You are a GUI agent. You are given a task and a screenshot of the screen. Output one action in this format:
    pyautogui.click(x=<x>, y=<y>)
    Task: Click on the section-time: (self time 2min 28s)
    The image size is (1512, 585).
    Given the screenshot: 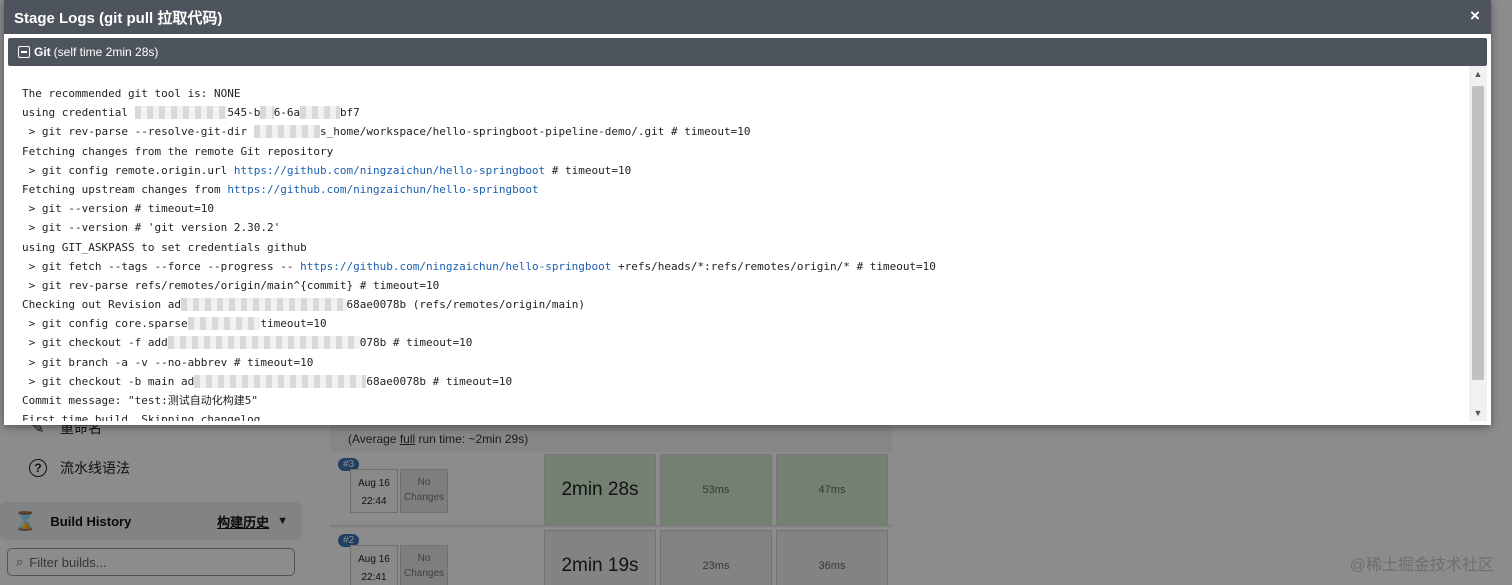 What is the action you would take?
    pyautogui.click(x=106, y=52)
    